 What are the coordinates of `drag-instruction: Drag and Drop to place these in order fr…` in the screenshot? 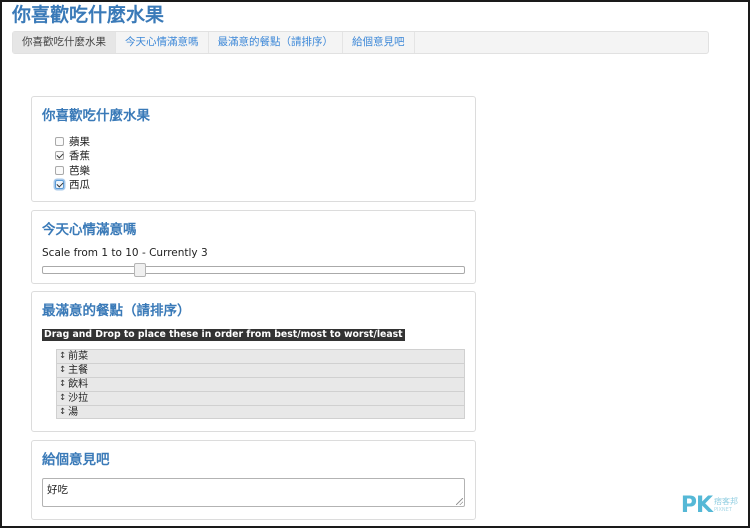 It's located at (223, 335).